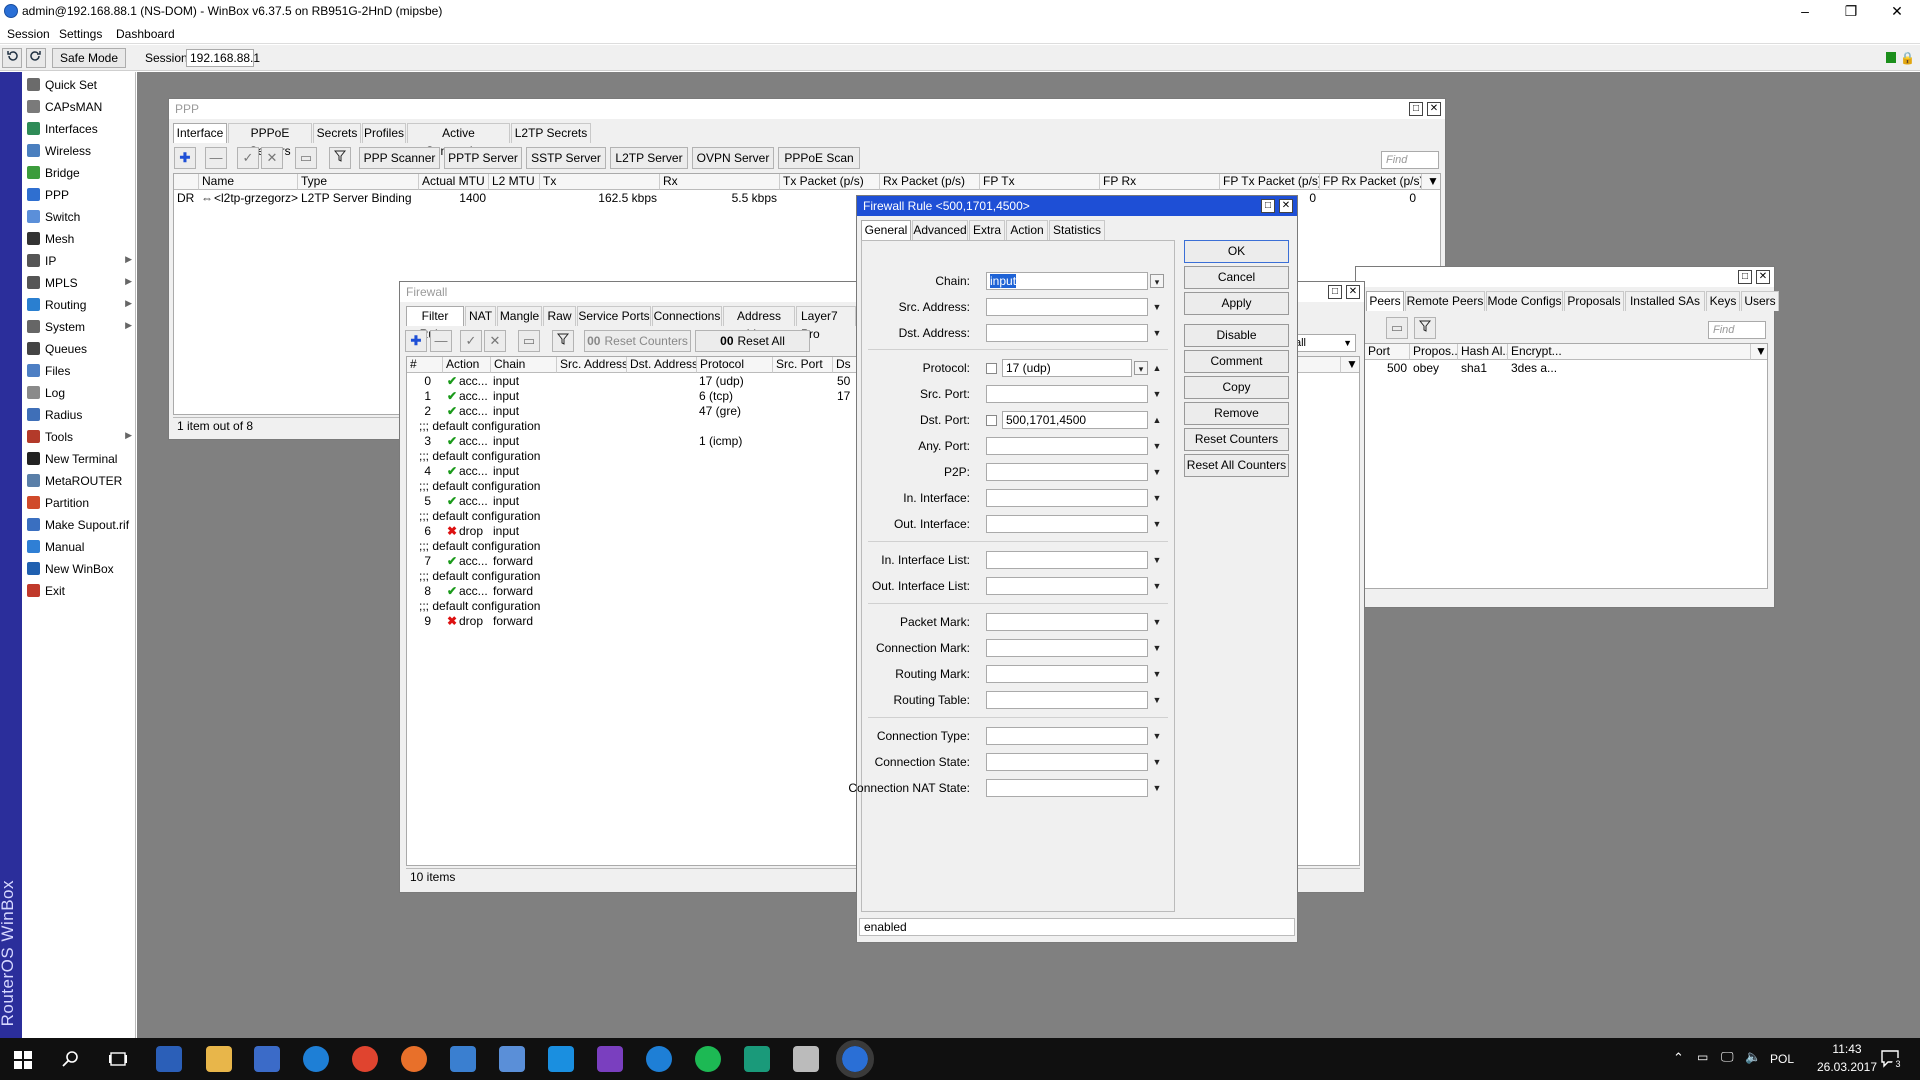  Describe the element at coordinates (79, 525) in the screenshot. I see `sidebar-item-make-supout-rif: Make Supout.rif` at that location.